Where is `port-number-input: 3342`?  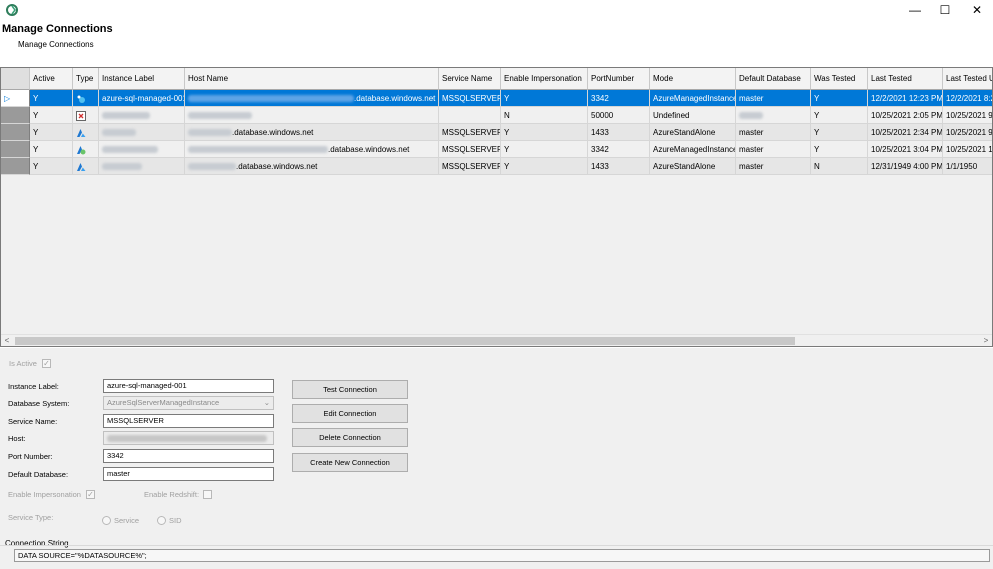
port-number-input: 3342 is located at coordinates (188, 456).